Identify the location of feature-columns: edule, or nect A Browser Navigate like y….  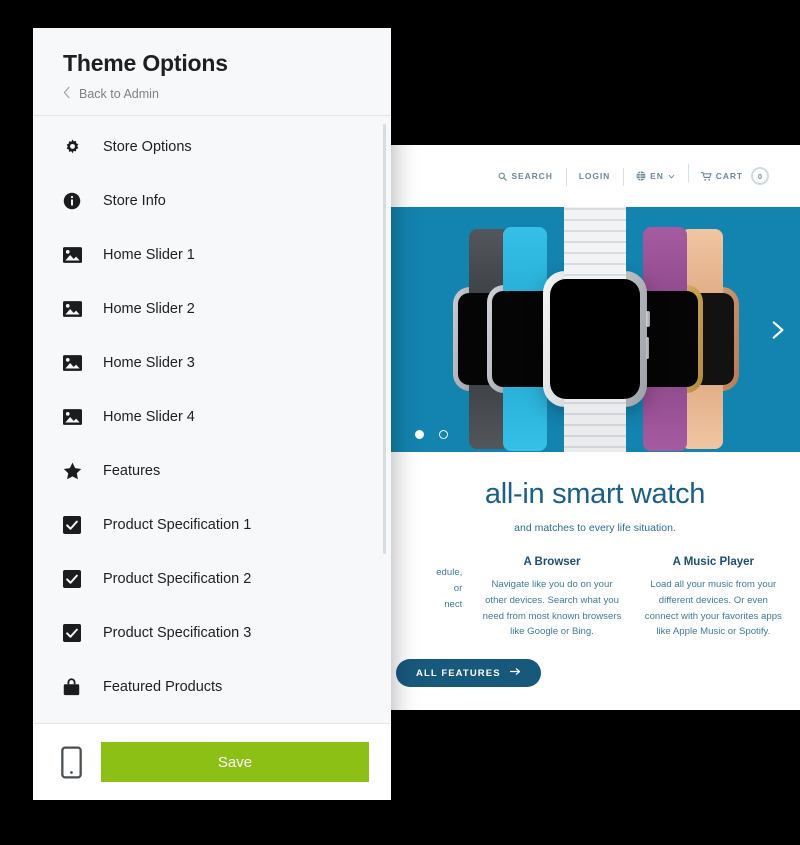
(595, 598).